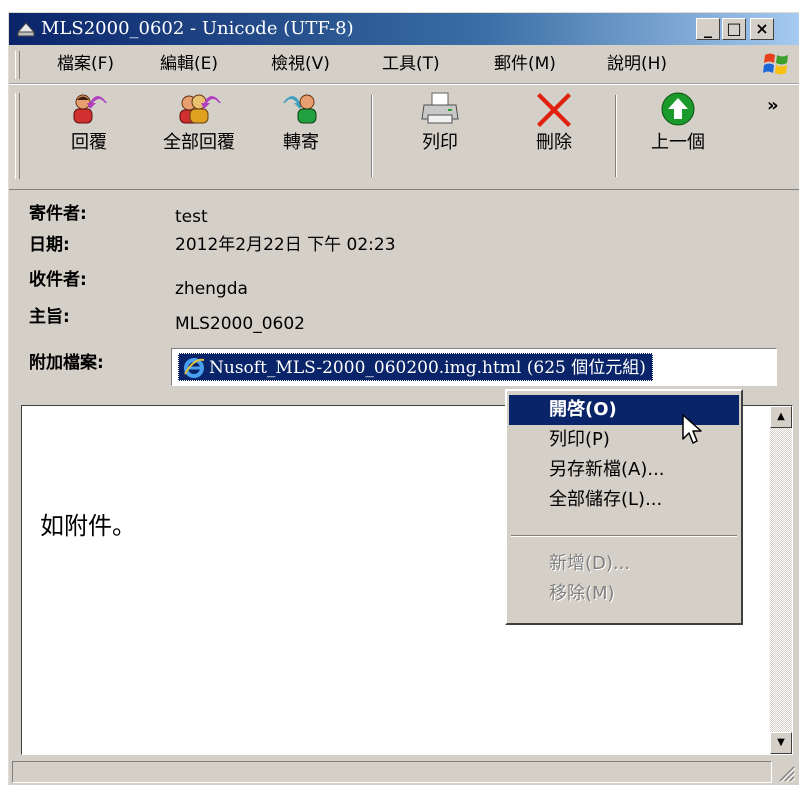  What do you see at coordinates (90, 109) in the screenshot?
I see `reply-icon` at bounding box center [90, 109].